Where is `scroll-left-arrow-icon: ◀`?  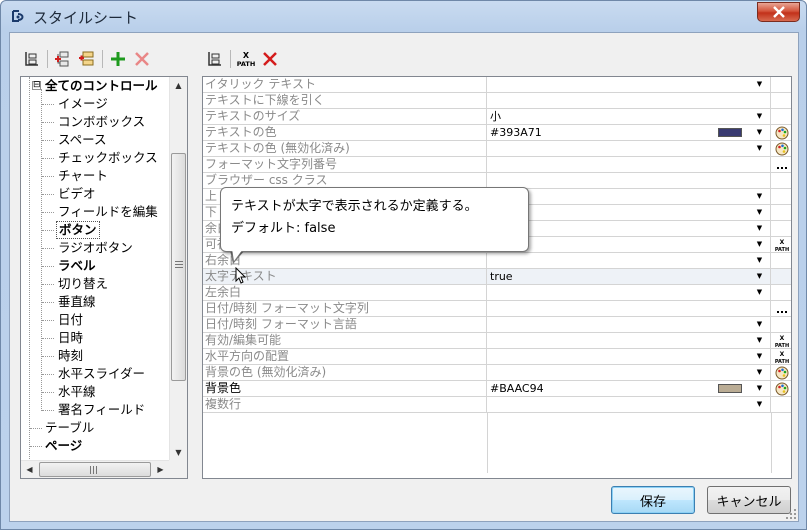
scroll-left-arrow-icon: ◀ is located at coordinates (29, 469).